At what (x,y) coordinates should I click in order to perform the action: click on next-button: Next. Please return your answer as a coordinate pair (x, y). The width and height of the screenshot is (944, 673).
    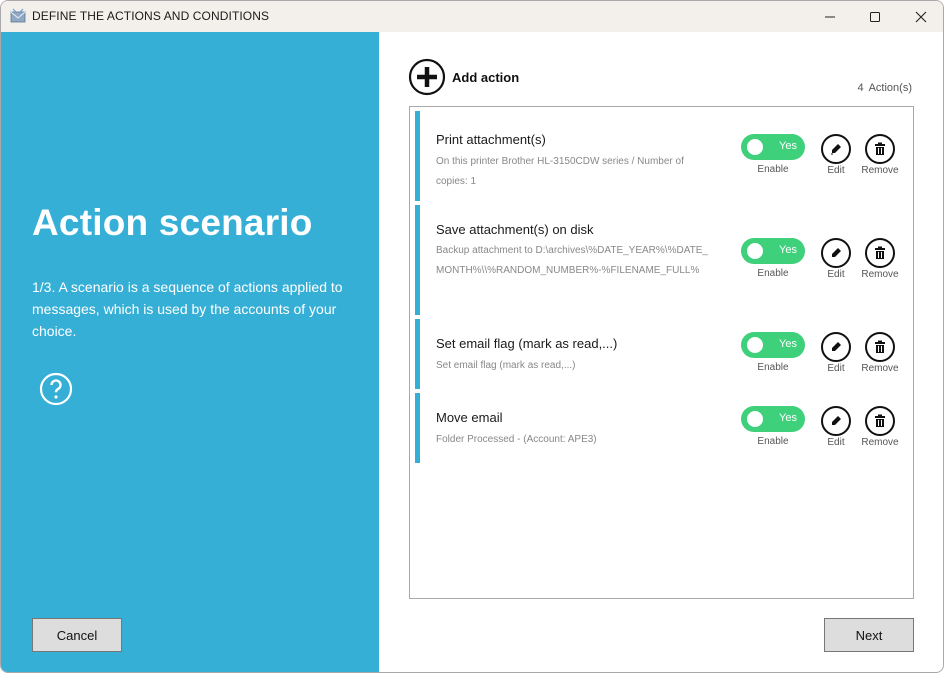
    Looking at the image, I should click on (869, 635).